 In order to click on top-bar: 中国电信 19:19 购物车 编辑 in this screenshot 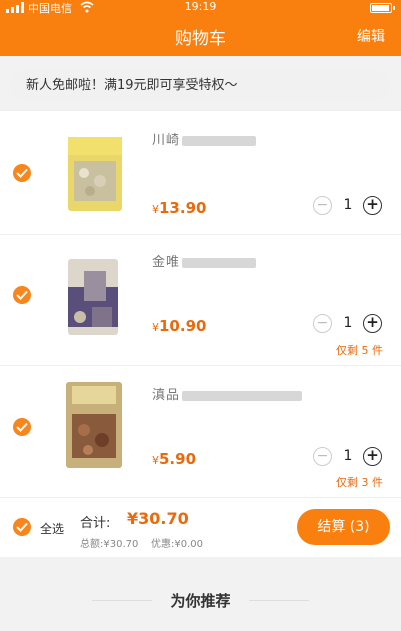, I will do `click(200, 28)`.